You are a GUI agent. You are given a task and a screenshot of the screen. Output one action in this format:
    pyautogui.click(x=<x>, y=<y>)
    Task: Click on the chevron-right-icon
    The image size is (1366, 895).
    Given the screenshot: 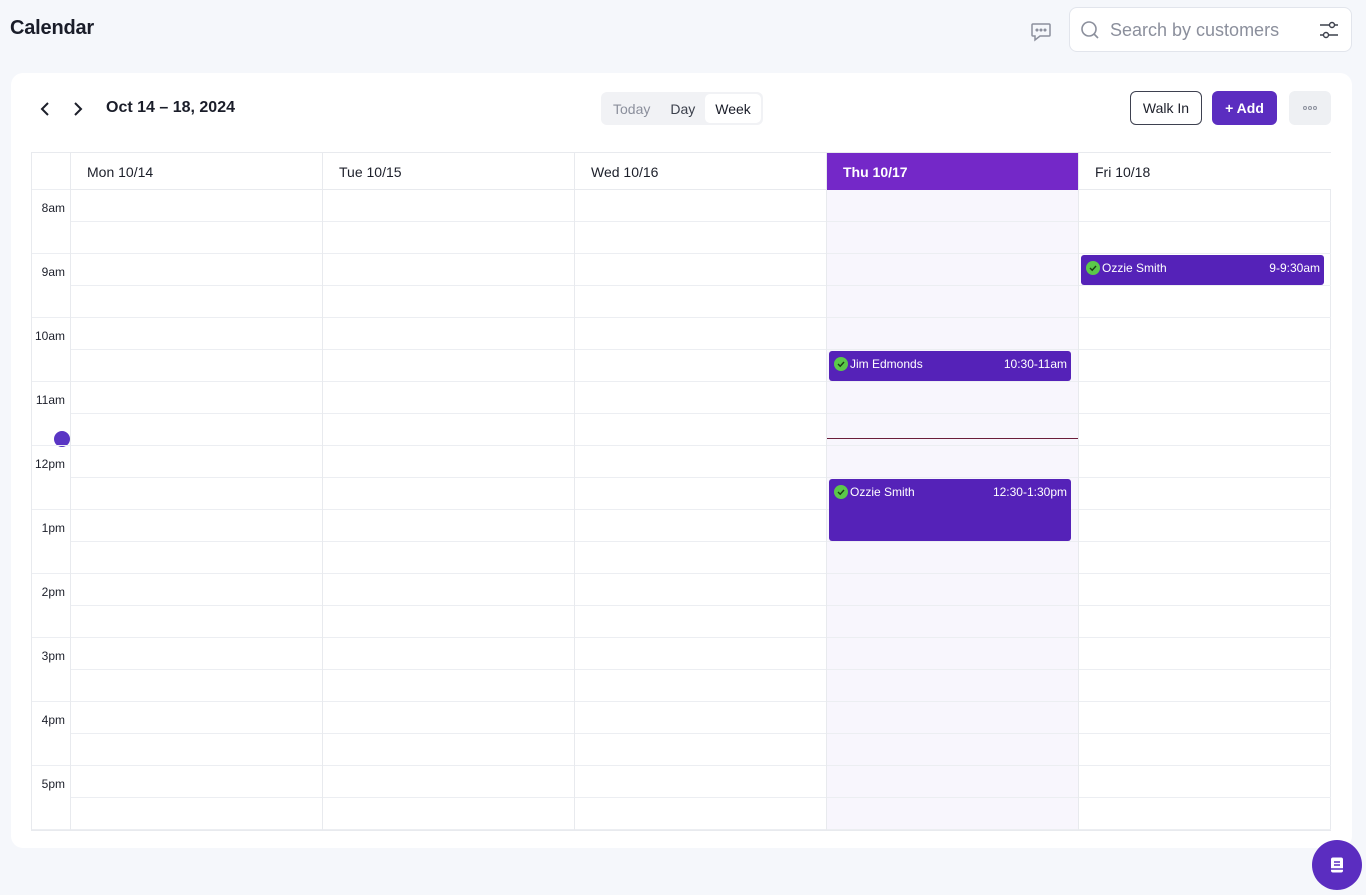 What is the action you would take?
    pyautogui.click(x=78, y=109)
    